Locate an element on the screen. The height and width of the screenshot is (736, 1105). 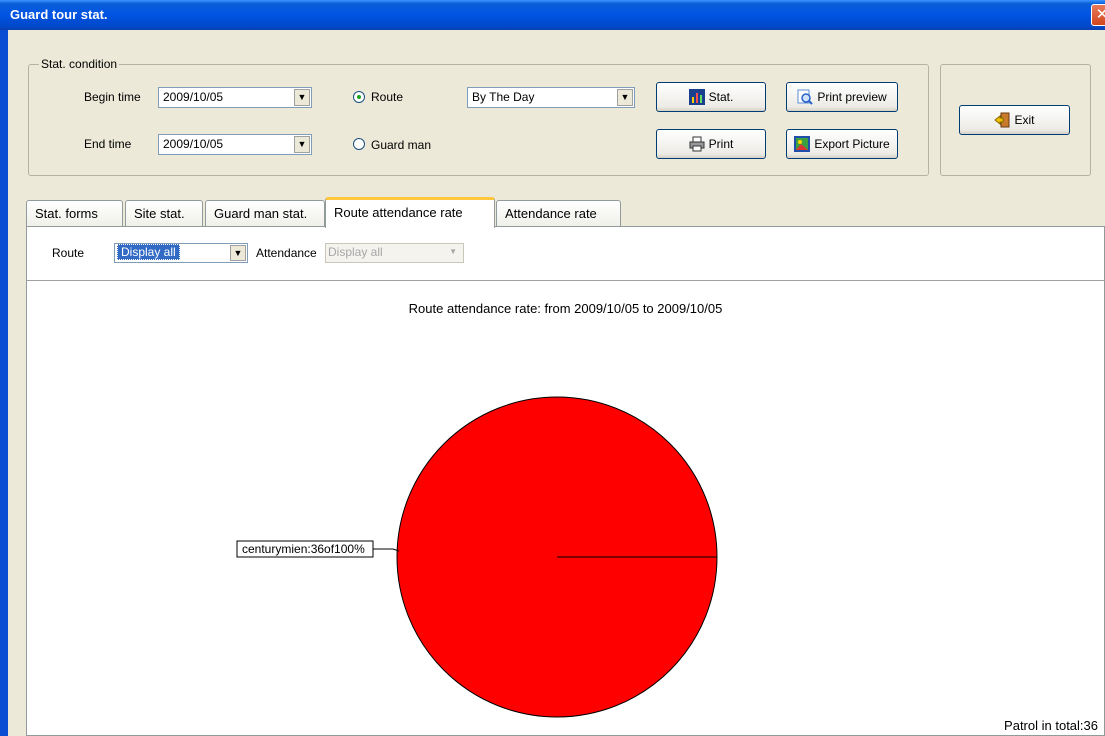
exit-group: Exit is located at coordinates (1015, 120).